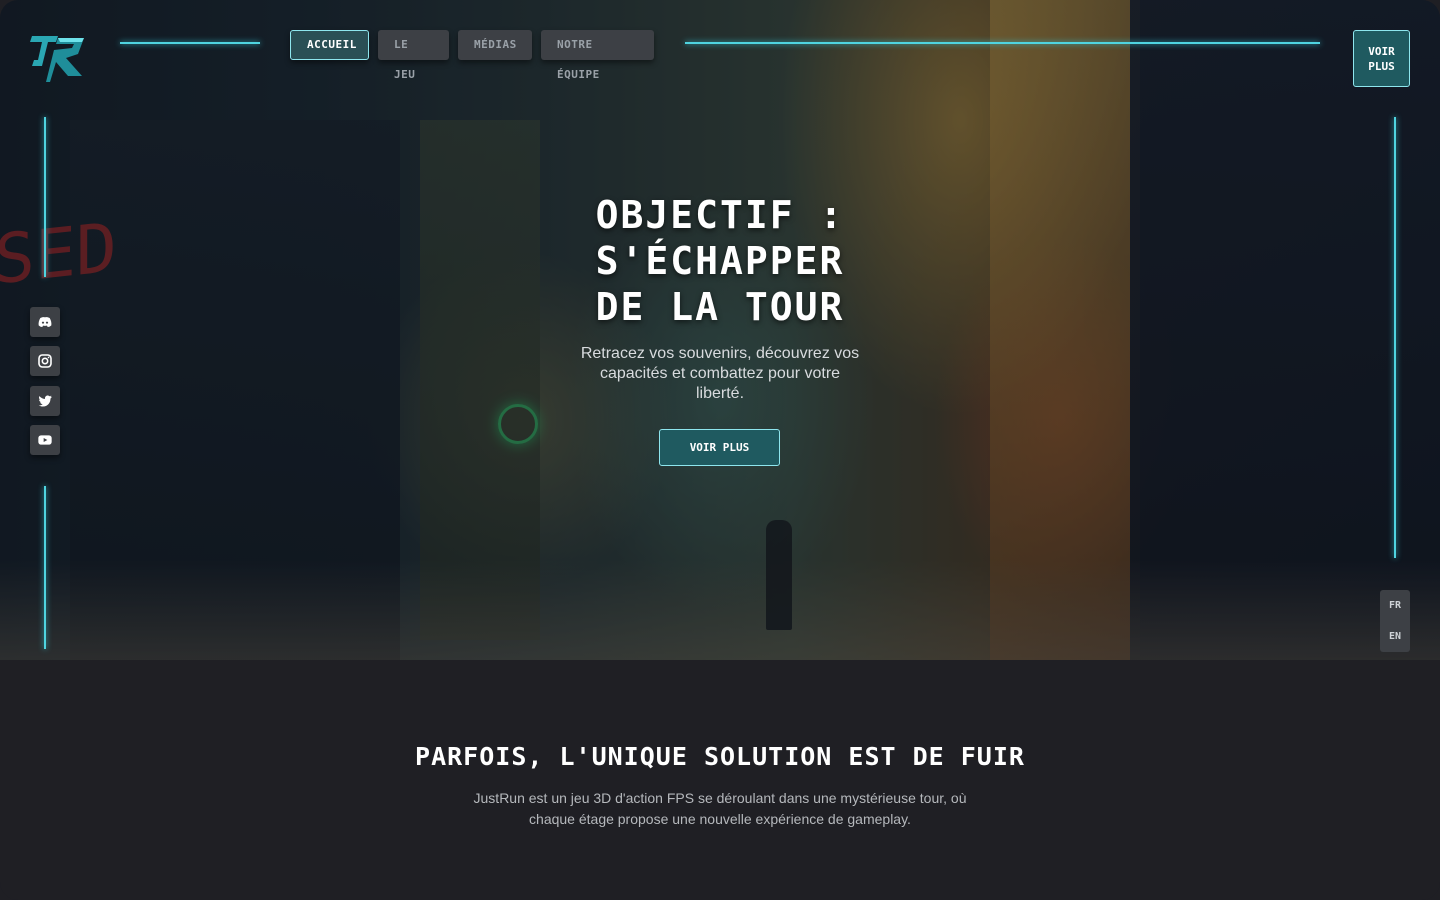  I want to click on twitter-icon, so click(45, 401).